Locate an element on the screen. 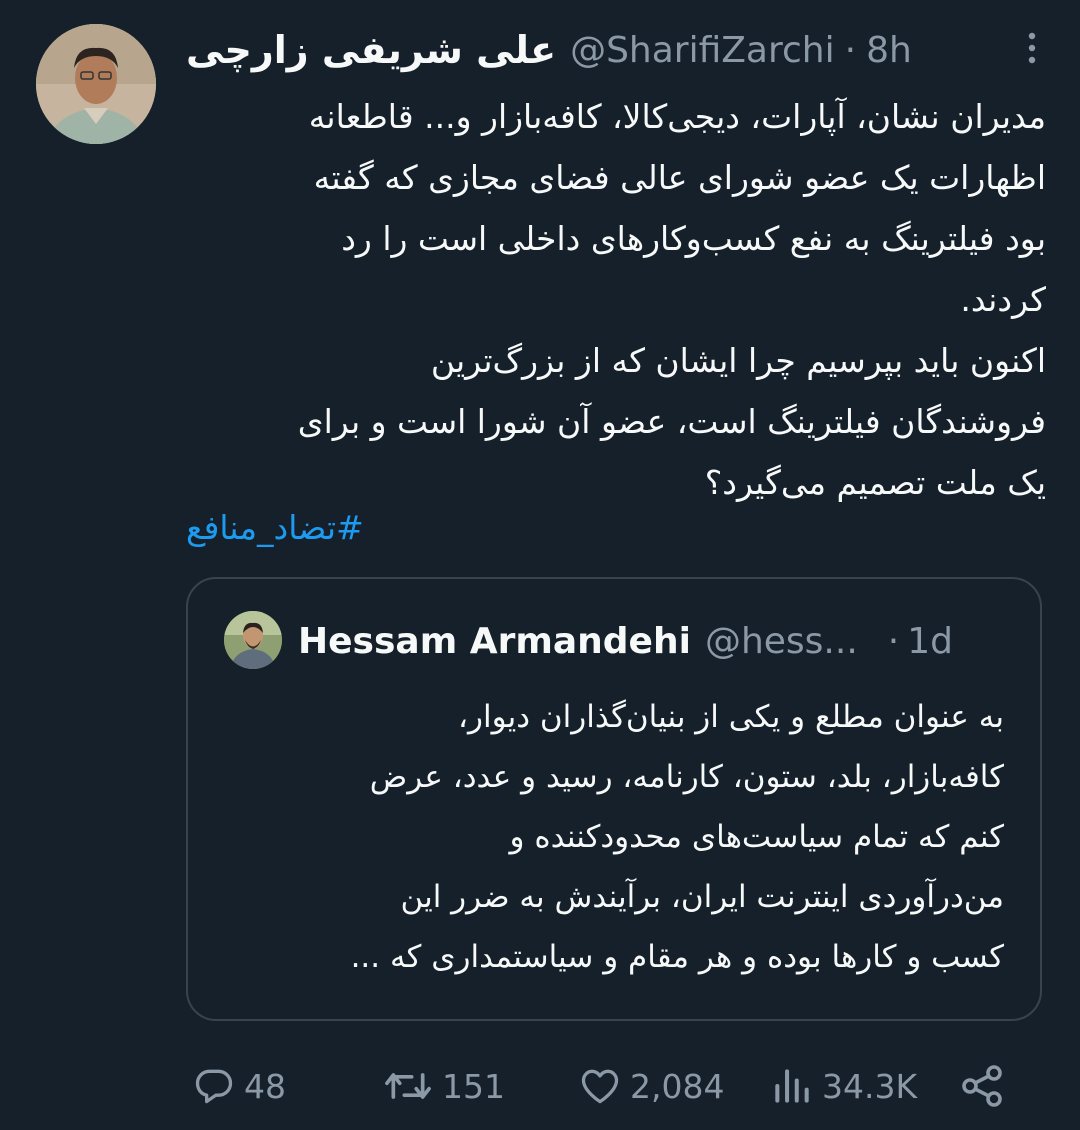 This screenshot has width=1080, height=1130. quoted-avatar-image is located at coordinates (253, 640).